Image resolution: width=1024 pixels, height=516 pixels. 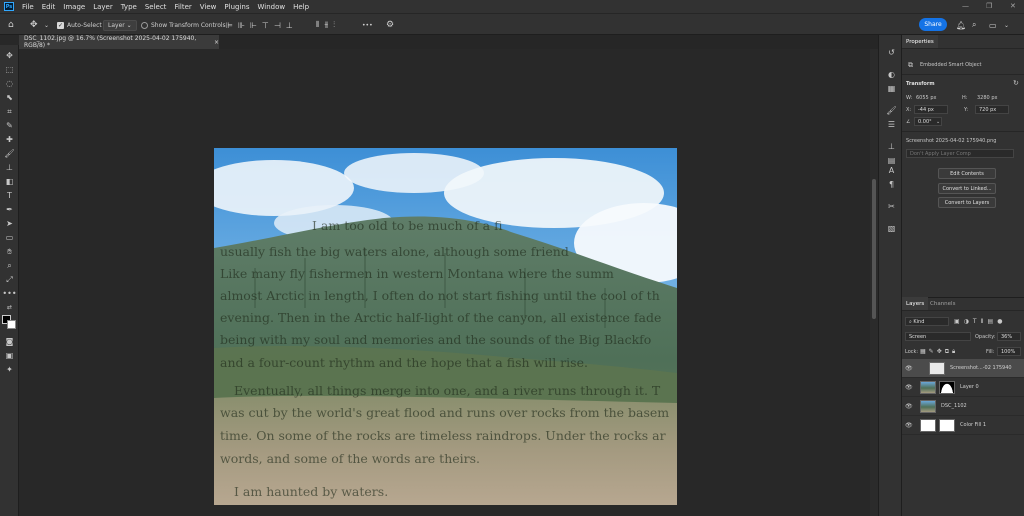 What do you see at coordinates (9, 139) in the screenshot?
I see `healing-brush-tool-icon: ✚` at bounding box center [9, 139].